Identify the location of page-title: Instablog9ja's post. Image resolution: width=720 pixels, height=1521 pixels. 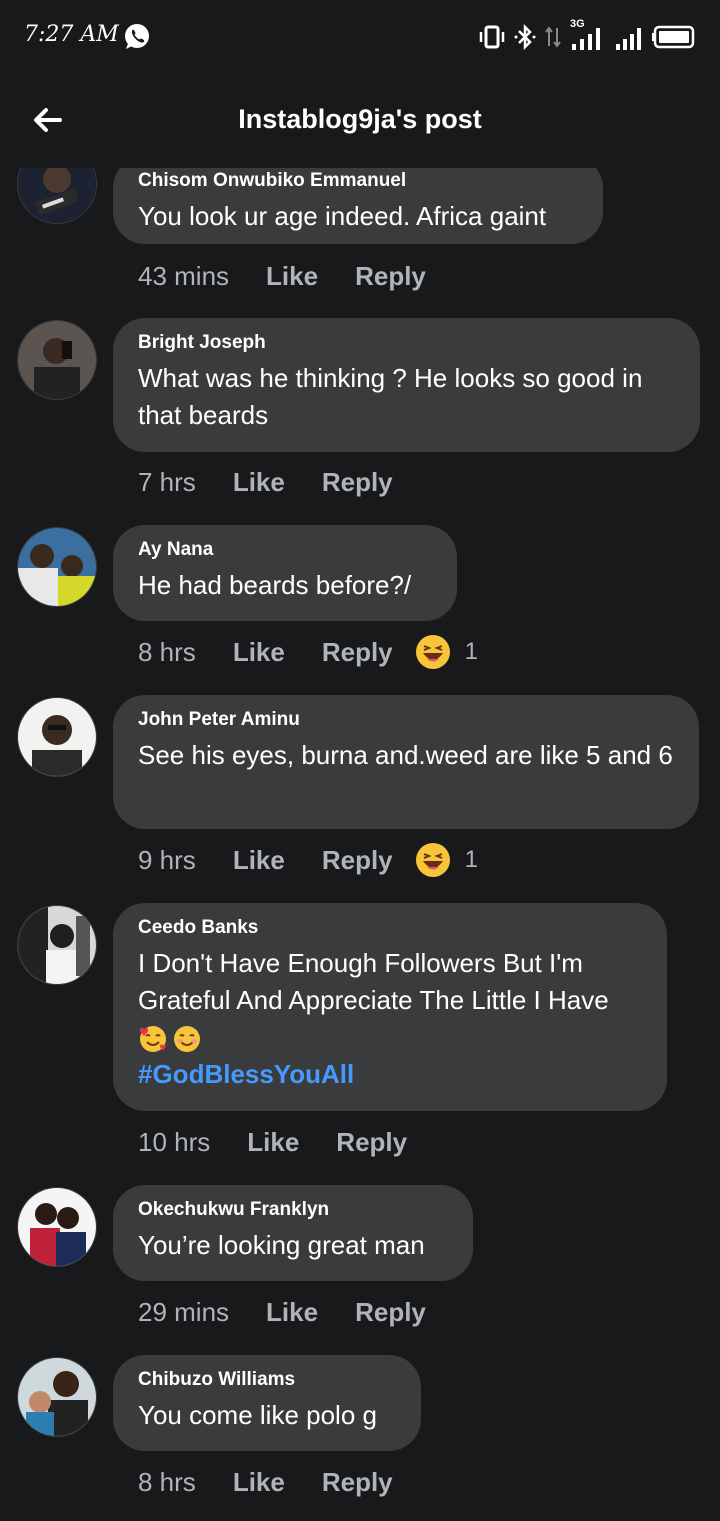
(360, 119).